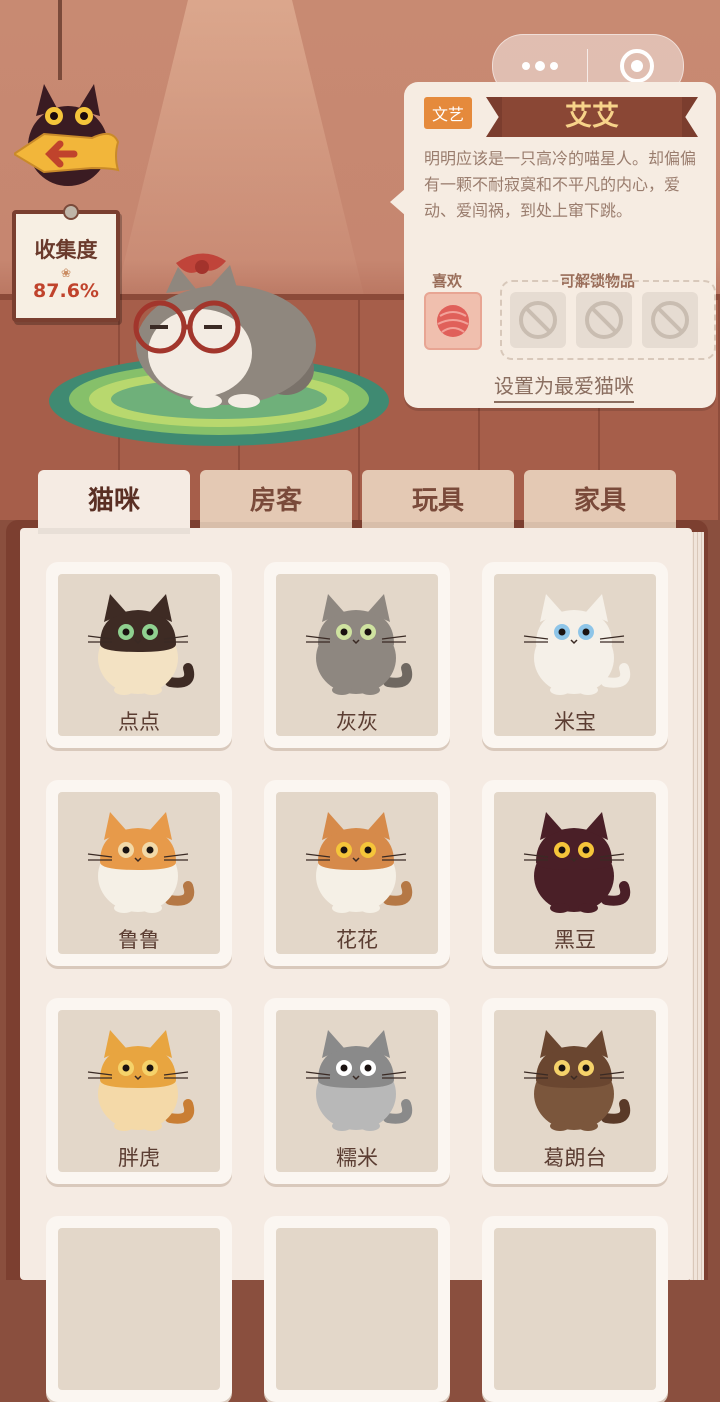 The height and width of the screenshot is (1402, 720). Describe the element at coordinates (447, 281) in the screenshot. I see `likes-label: 喜欢` at that location.